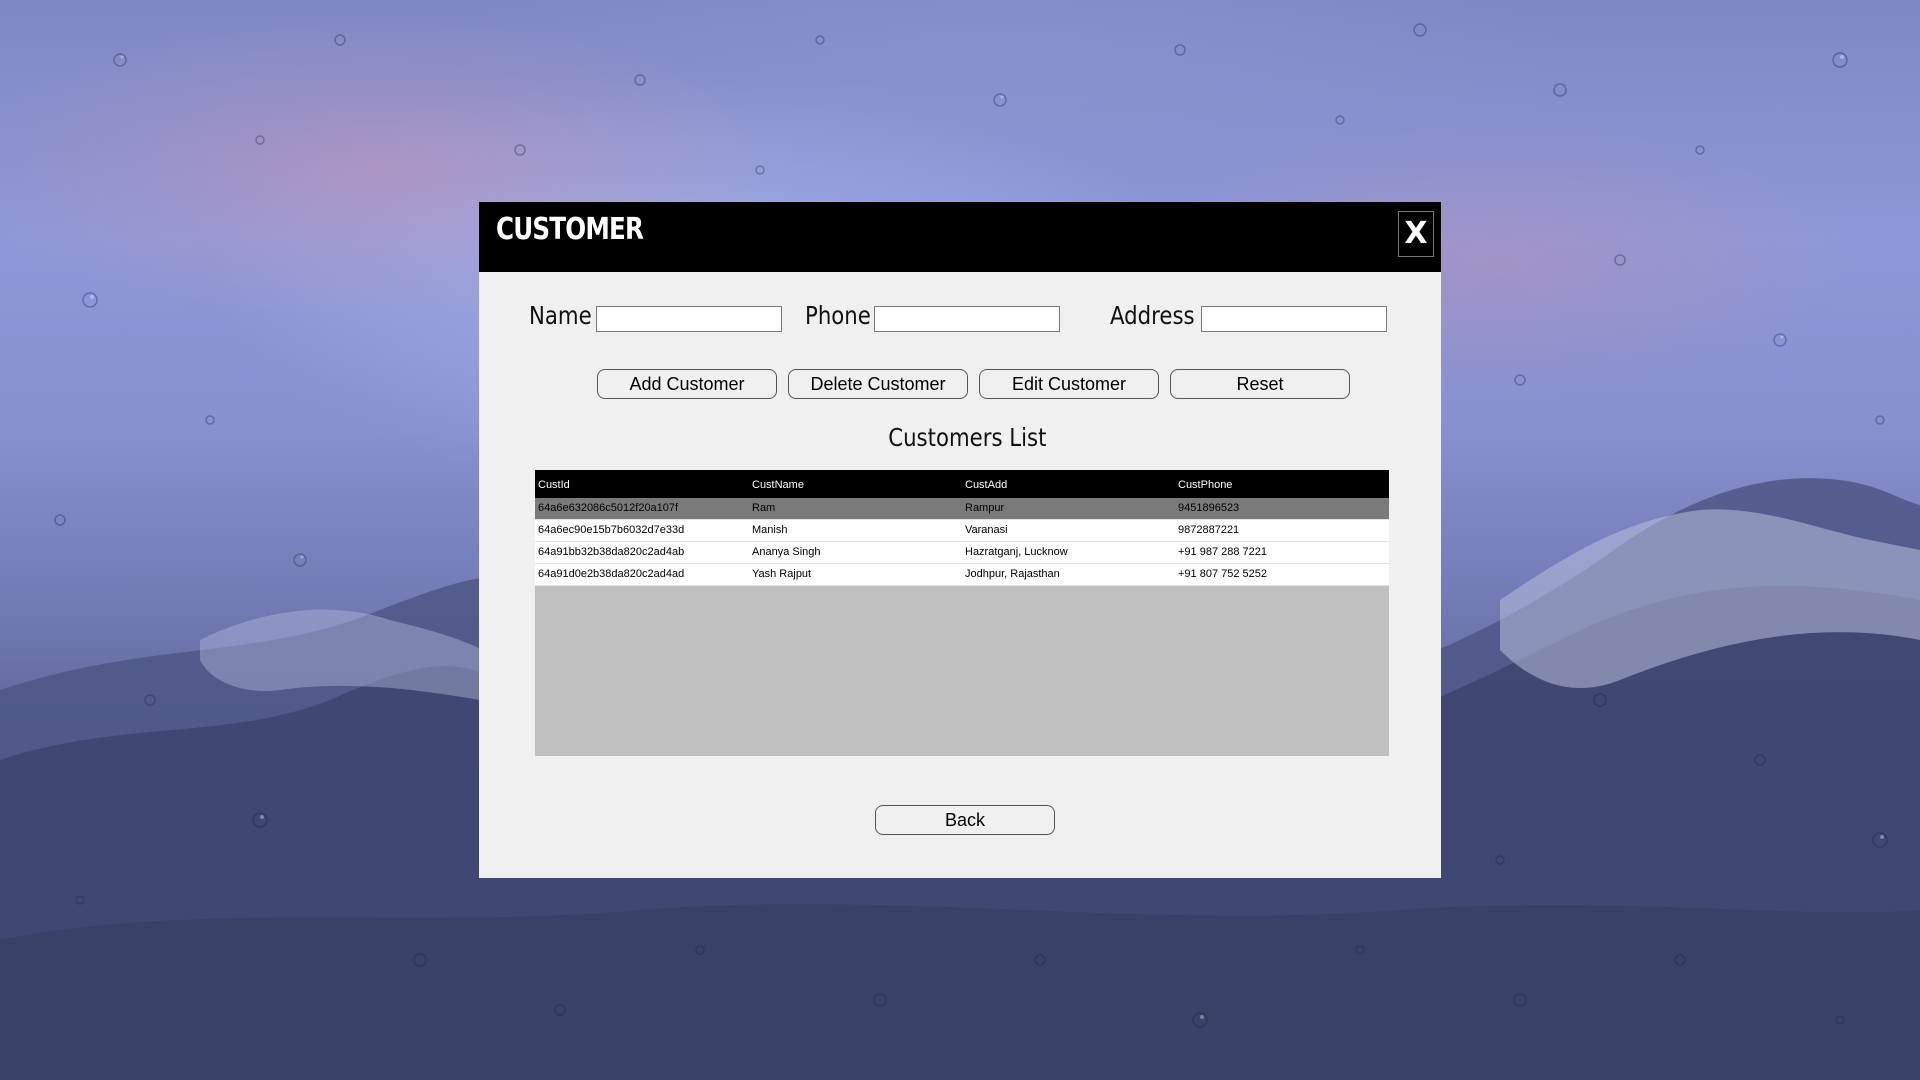 The height and width of the screenshot is (1080, 1920). Describe the element at coordinates (611, 530) in the screenshot. I see `cell-custid: 64a6ec90e15b7b6032d7e33d` at that location.